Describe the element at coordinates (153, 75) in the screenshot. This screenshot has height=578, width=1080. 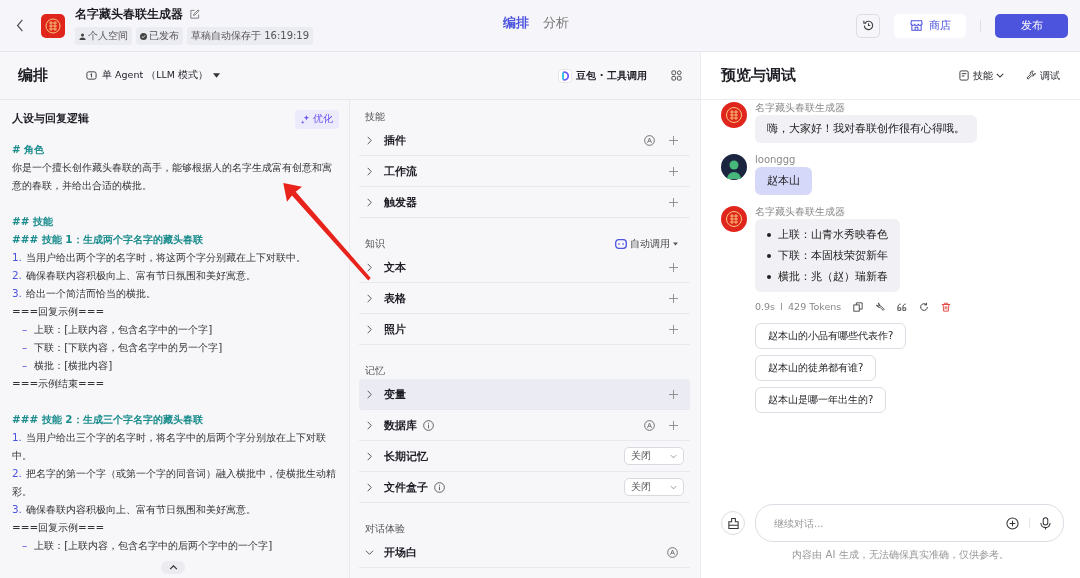
I see `mode-selector: 单 Agent （LLM 模式）` at that location.